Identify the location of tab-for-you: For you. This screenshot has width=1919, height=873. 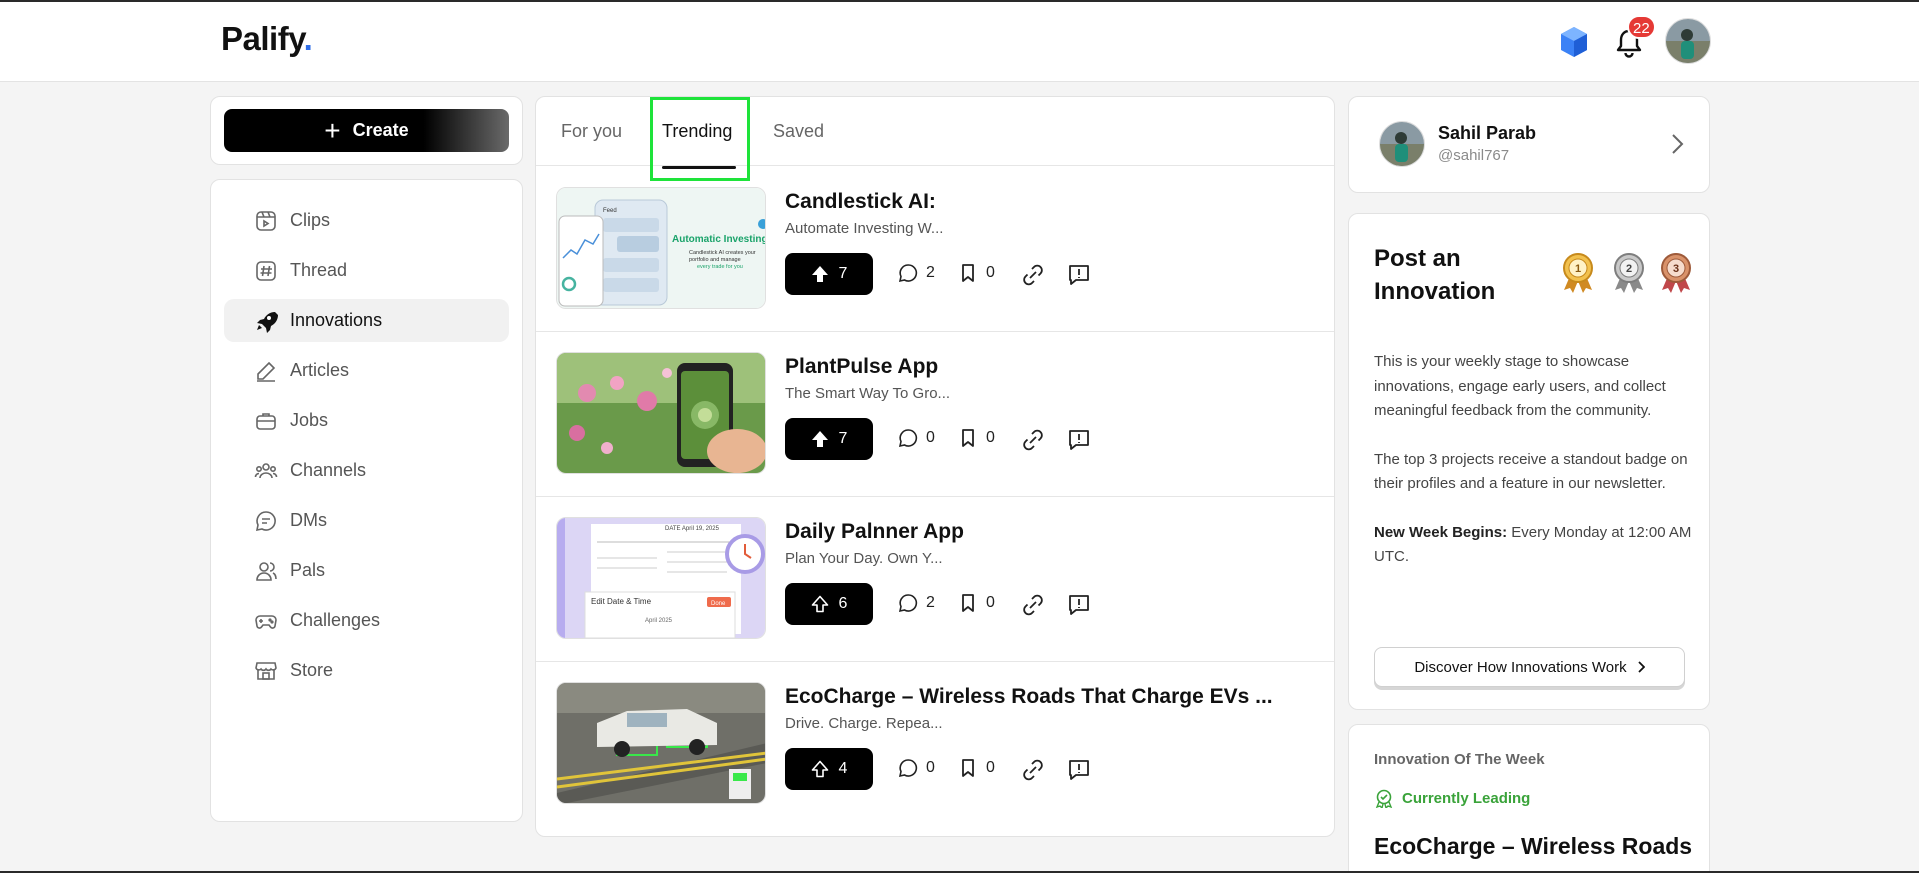
(591, 131).